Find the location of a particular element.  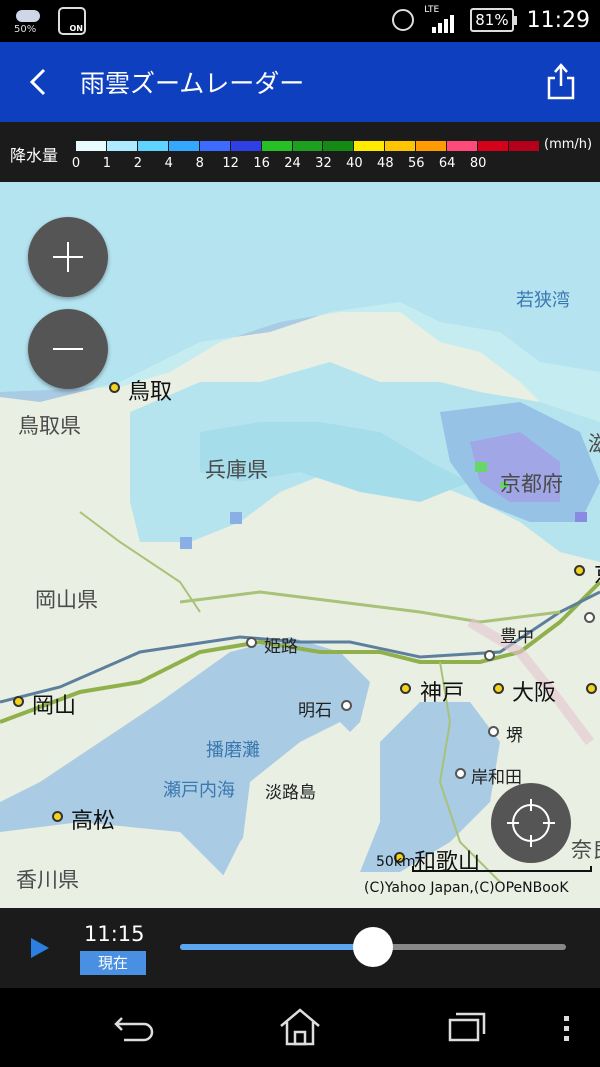

crosshair-icon is located at coordinates (531, 823).